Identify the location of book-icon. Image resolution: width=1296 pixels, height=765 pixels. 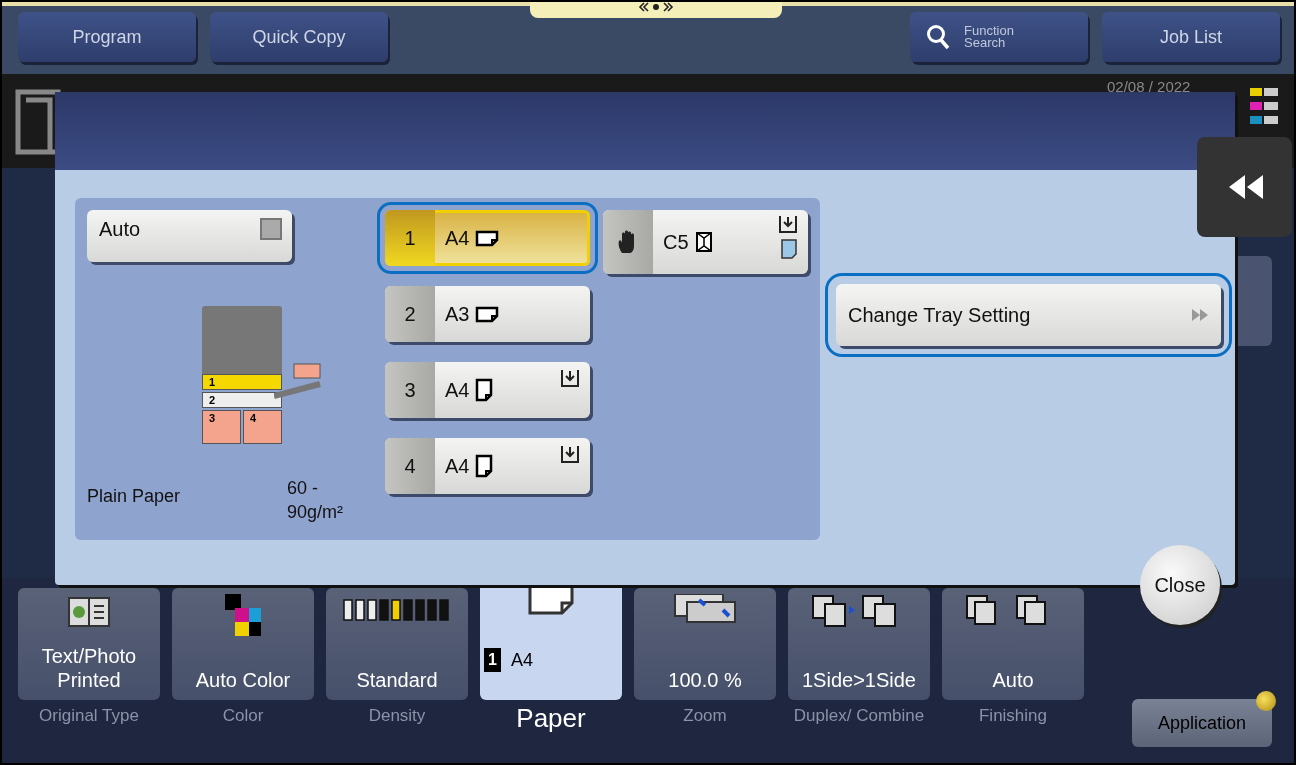
(89, 611).